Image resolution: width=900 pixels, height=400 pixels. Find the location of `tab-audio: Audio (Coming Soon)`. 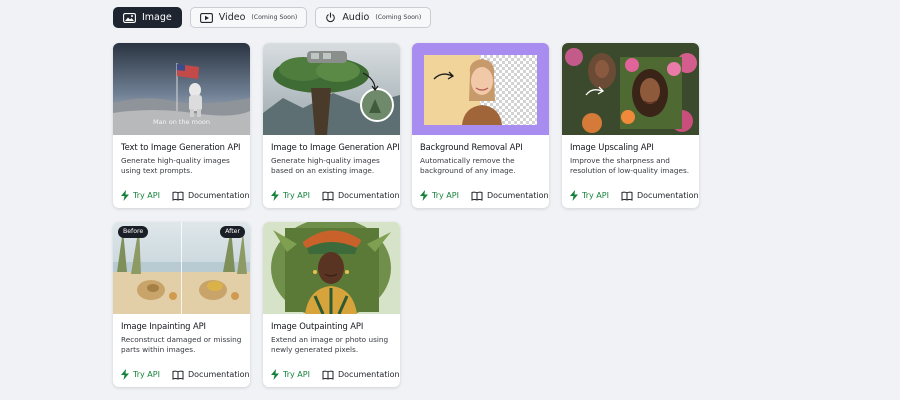

tab-audio: Audio (Coming Soon) is located at coordinates (373, 17).